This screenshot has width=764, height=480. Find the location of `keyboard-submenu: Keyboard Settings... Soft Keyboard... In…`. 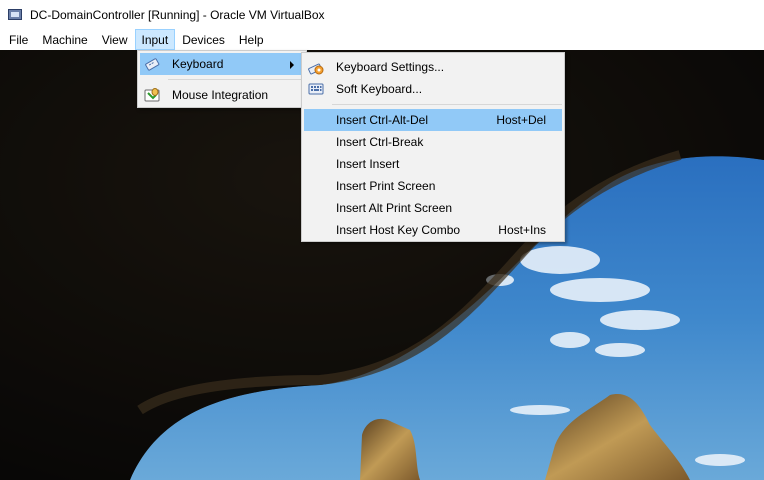

keyboard-submenu: Keyboard Settings... Soft Keyboard... In… is located at coordinates (433, 147).